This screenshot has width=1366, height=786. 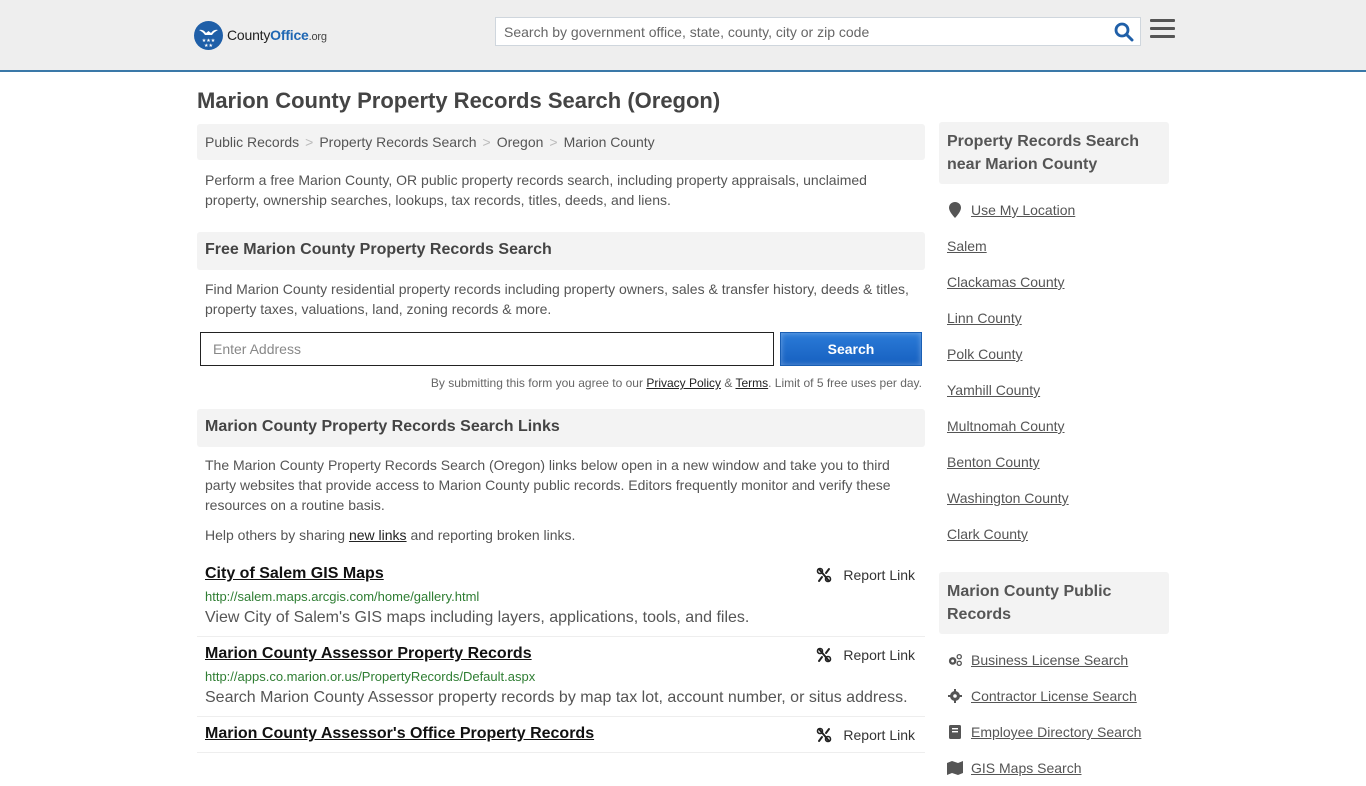 I want to click on nearby-link: Yamhill County, so click(x=993, y=390).